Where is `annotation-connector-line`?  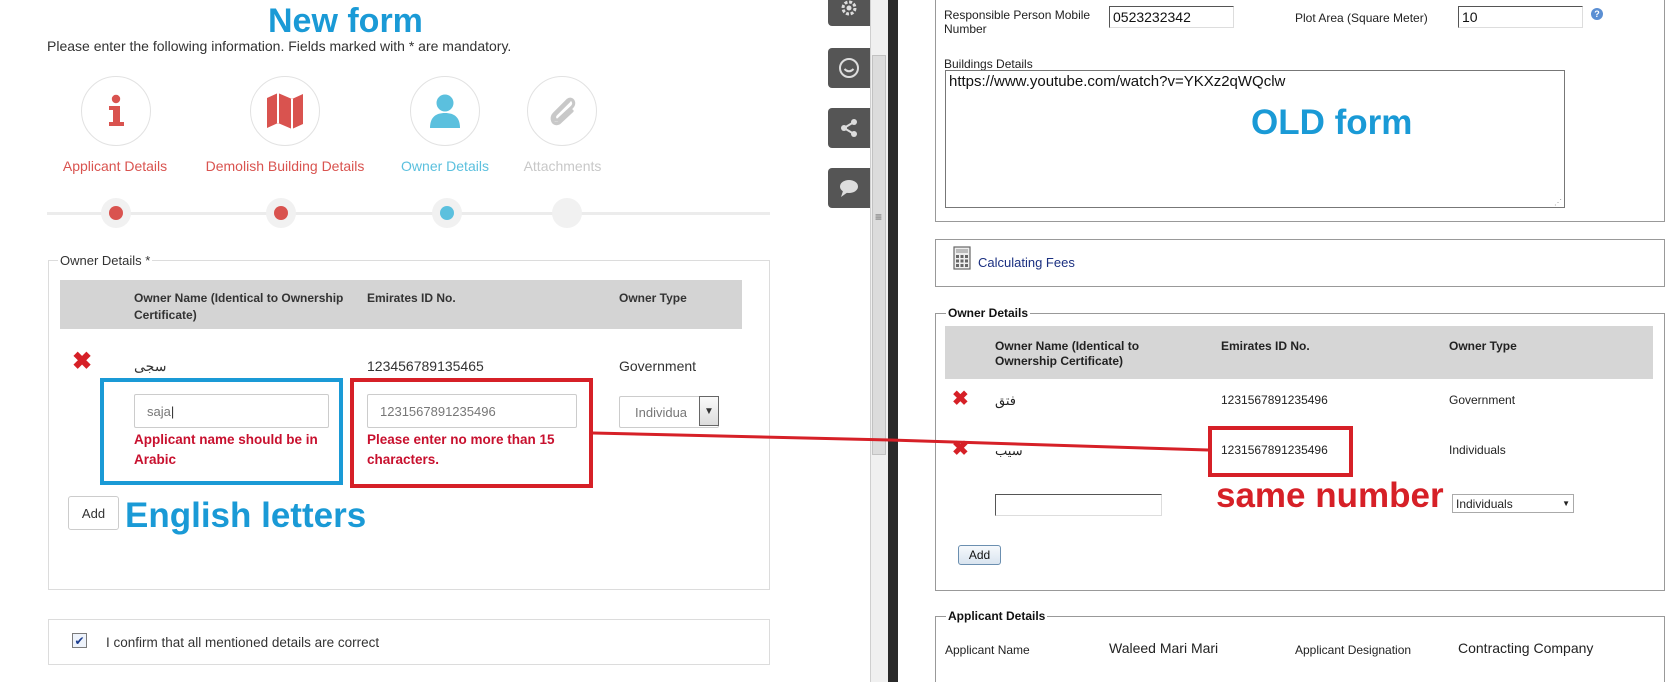
annotation-connector-line is located at coordinates (900, 441).